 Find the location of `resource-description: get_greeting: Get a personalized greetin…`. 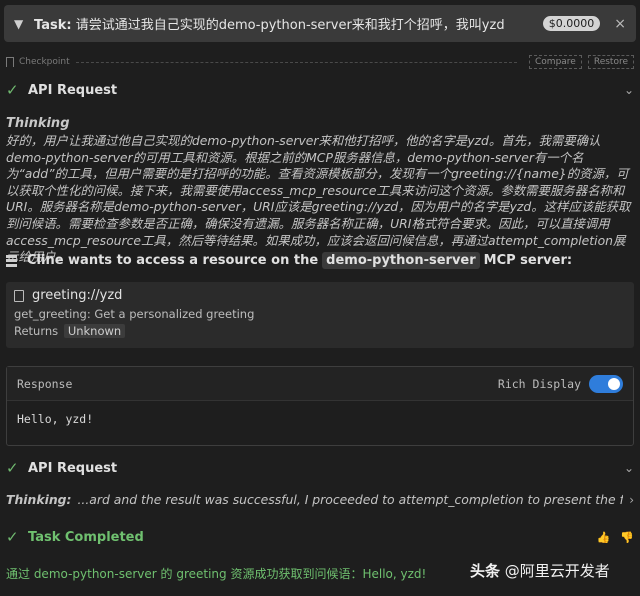

resource-description: get_greeting: Get a personalized greetin… is located at coordinates (134, 314).